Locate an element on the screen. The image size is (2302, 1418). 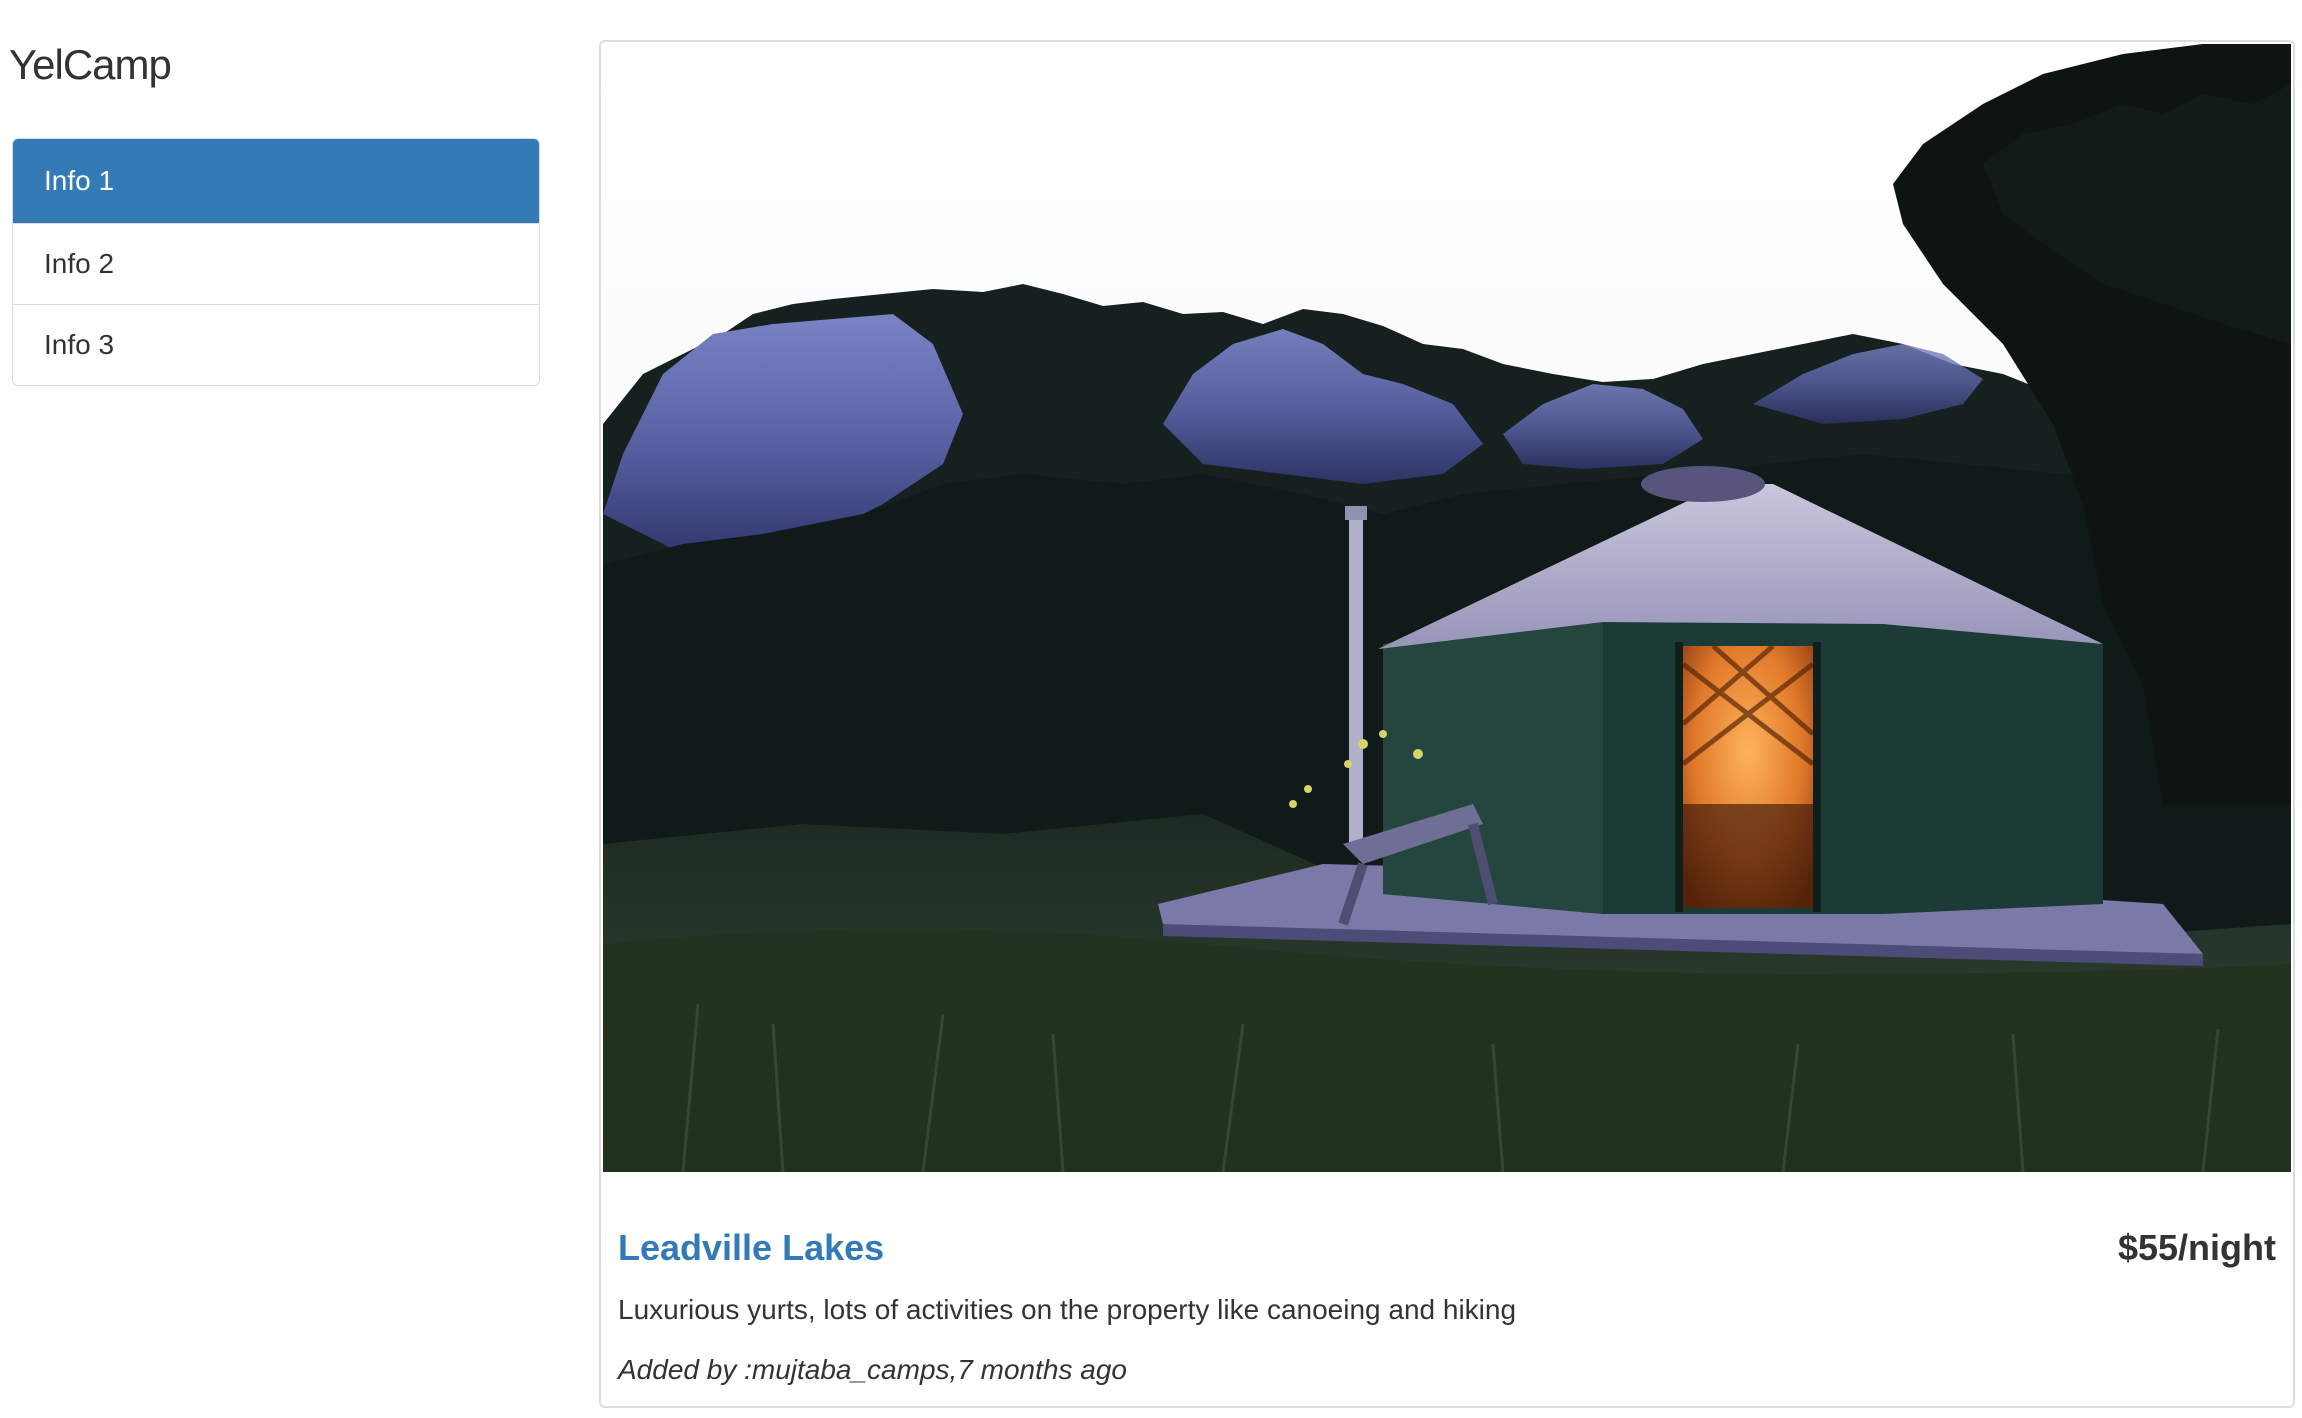
sidebar-item-label: Info 1 is located at coordinates (79, 180).